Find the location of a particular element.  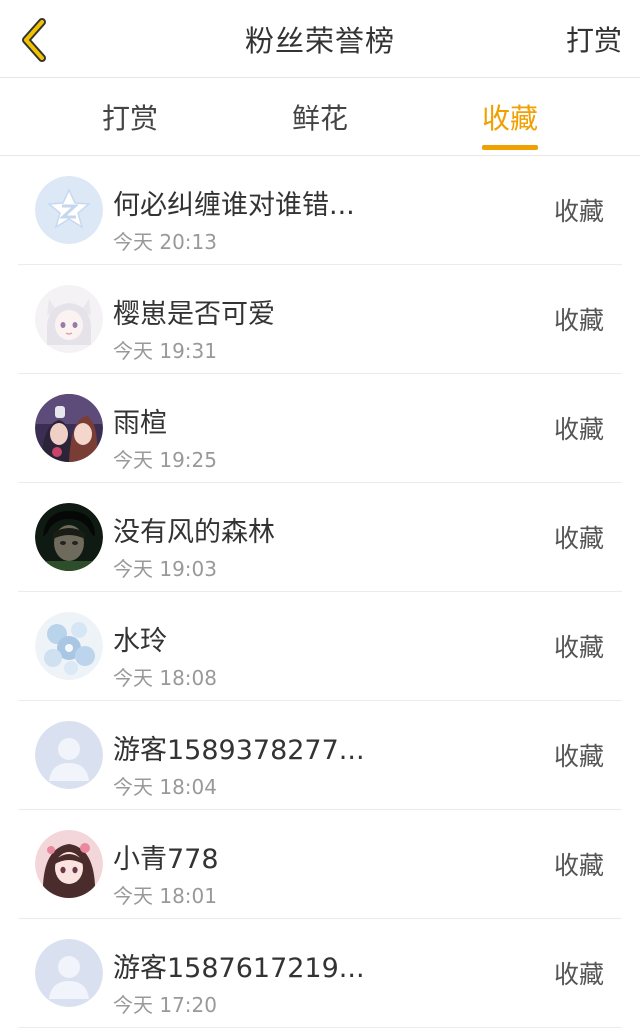

fan-time: 今天 19:31 is located at coordinates (165, 351).